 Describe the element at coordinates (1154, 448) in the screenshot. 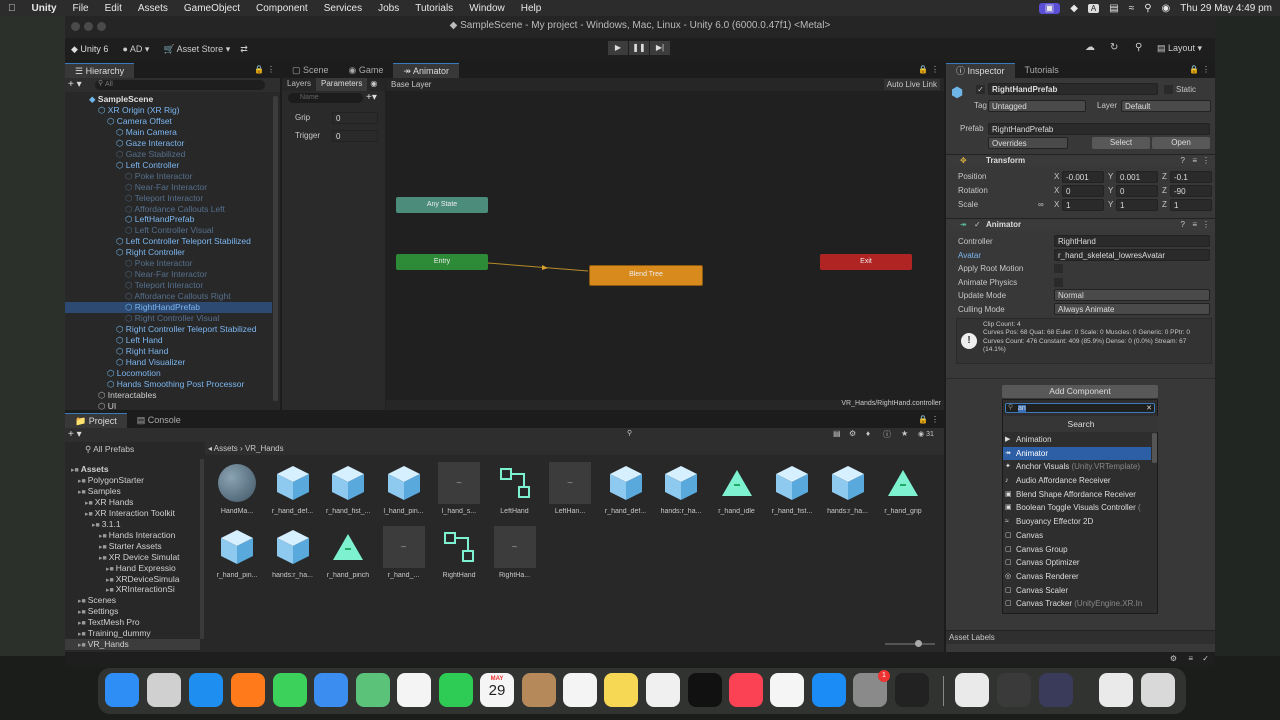

I see `results-scrollbar` at that location.